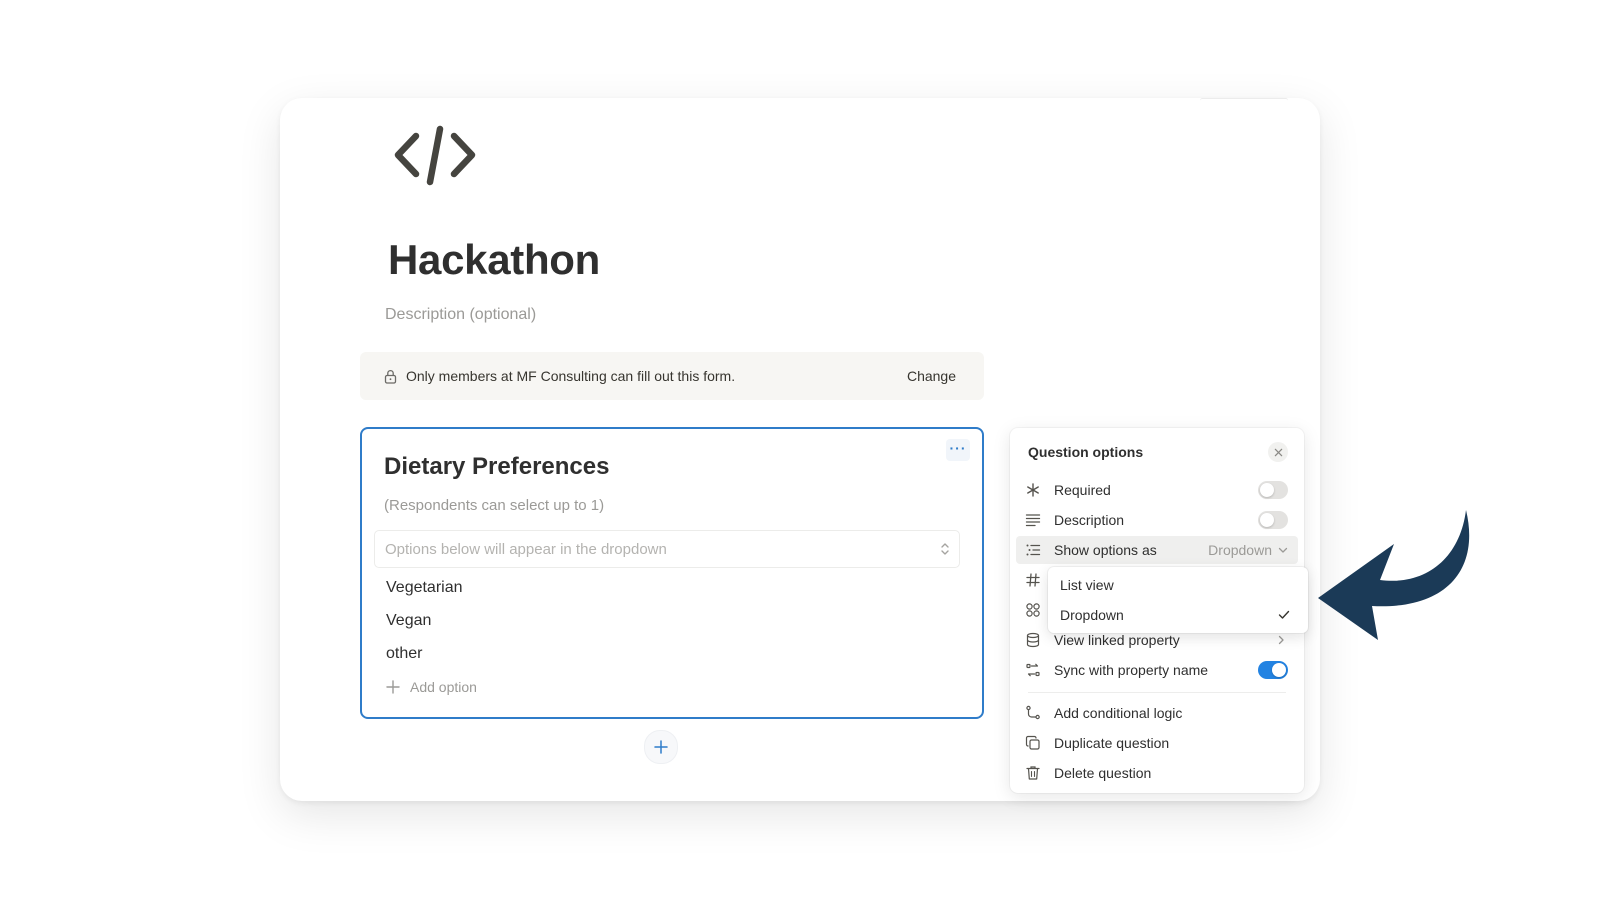  What do you see at coordinates (1117, 640) in the screenshot?
I see `view-linked-property-label: View linked property` at bounding box center [1117, 640].